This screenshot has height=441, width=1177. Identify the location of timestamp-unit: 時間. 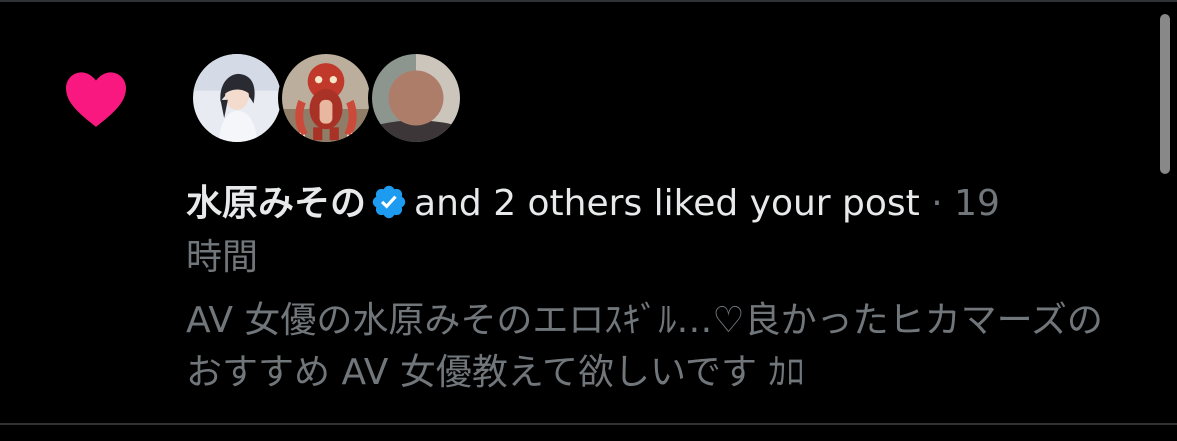
(222, 257).